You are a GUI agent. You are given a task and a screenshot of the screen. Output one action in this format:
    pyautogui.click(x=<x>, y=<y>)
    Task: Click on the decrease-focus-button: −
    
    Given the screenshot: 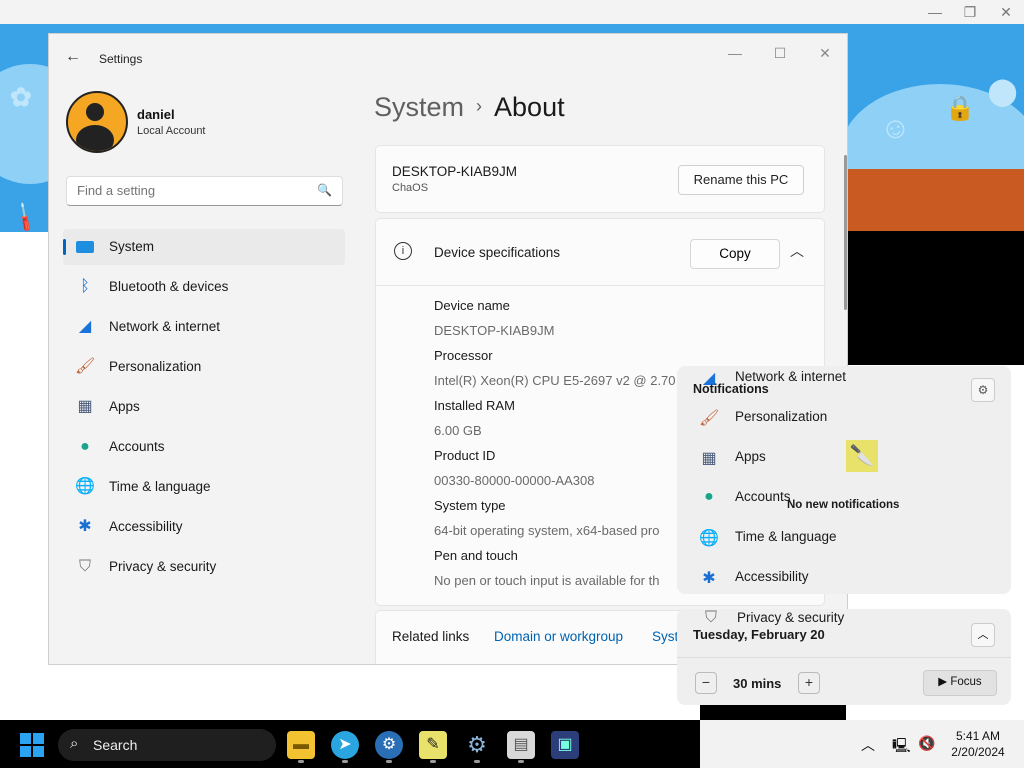 What is the action you would take?
    pyautogui.click(x=706, y=683)
    